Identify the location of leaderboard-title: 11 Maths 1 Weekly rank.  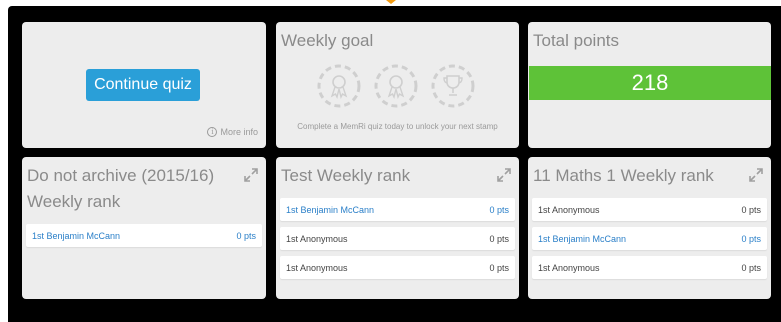
(623, 175).